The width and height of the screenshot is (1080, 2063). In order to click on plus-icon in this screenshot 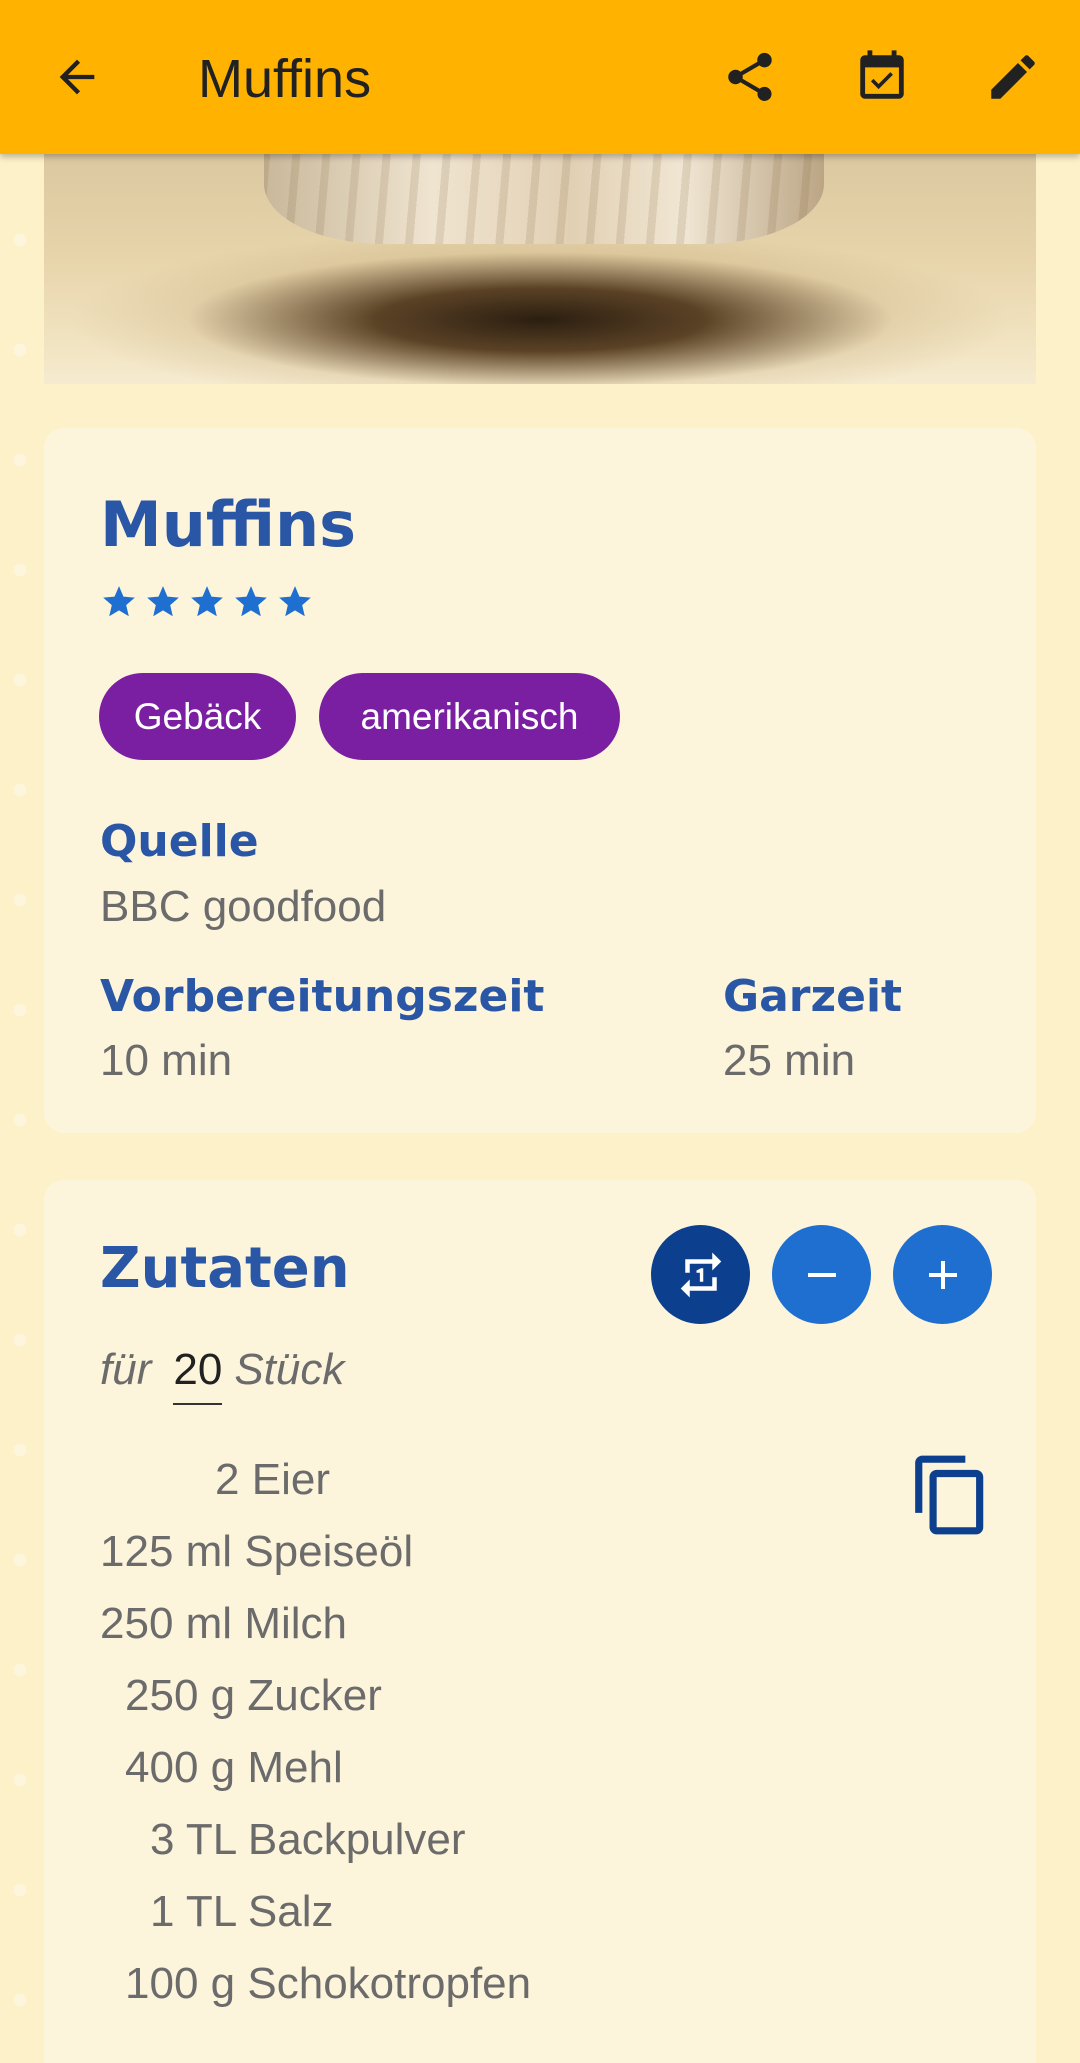, I will do `click(942, 1274)`.